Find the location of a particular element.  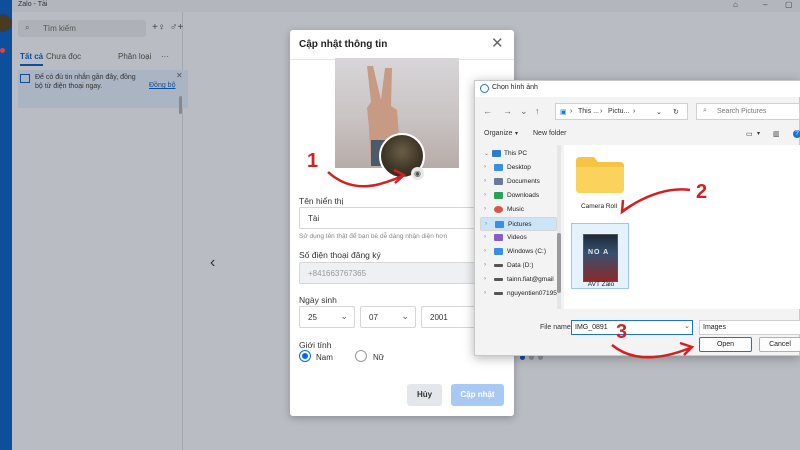

annotation-step-1: 1 is located at coordinates (313, 161).